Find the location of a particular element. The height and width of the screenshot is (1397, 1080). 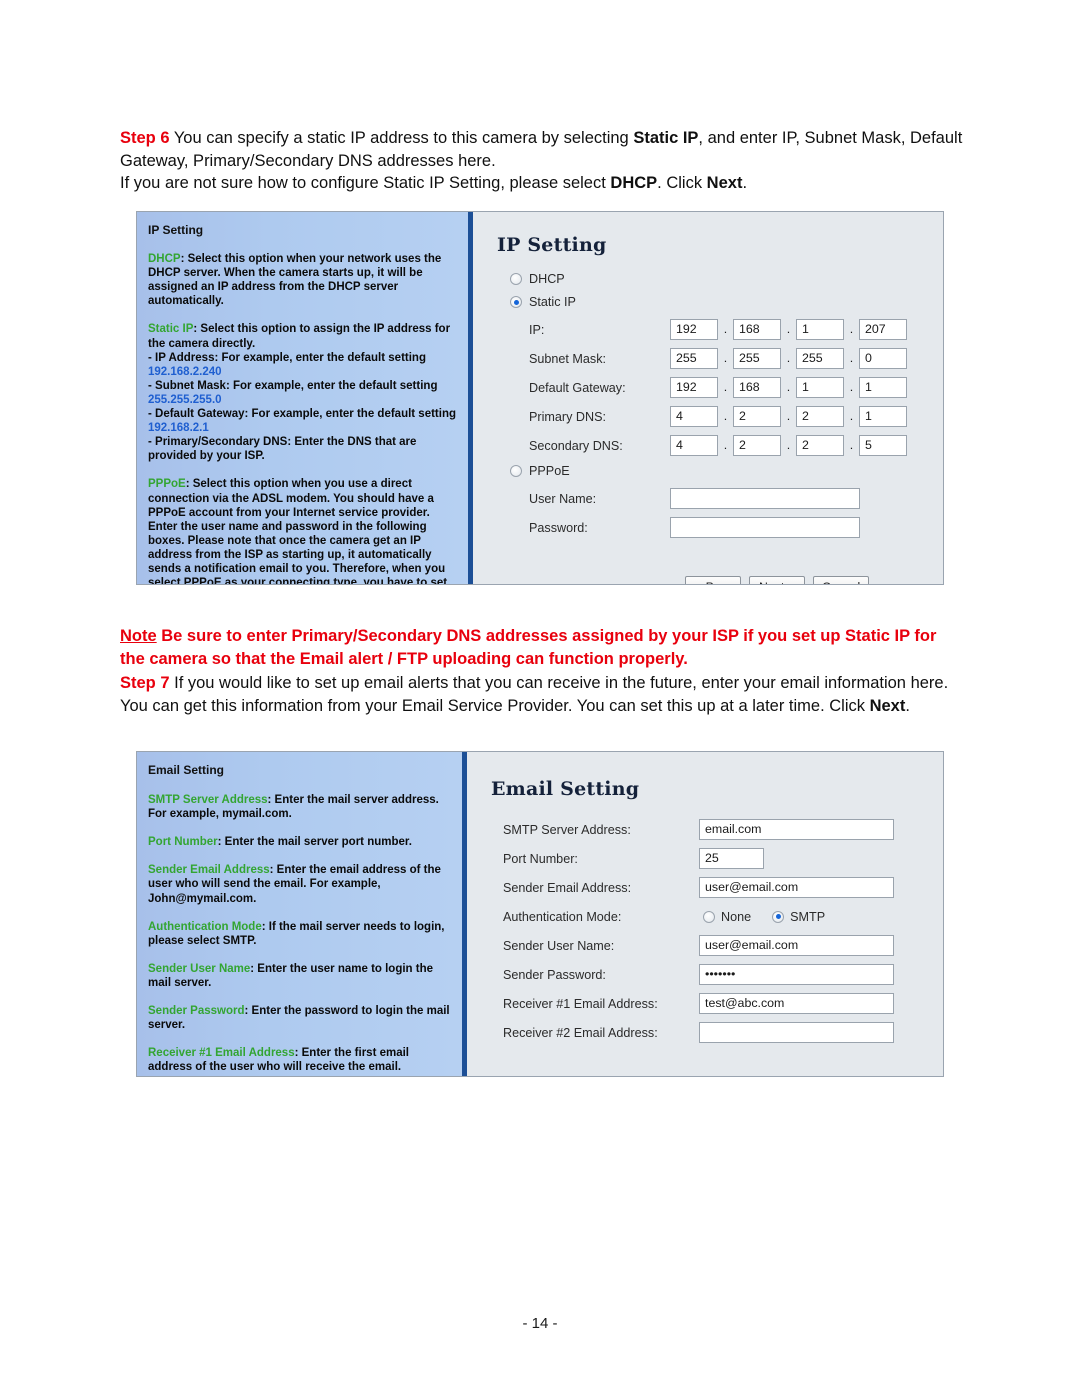

email-help-smtp-keyword: SMTP Server Address is located at coordinates (208, 800).